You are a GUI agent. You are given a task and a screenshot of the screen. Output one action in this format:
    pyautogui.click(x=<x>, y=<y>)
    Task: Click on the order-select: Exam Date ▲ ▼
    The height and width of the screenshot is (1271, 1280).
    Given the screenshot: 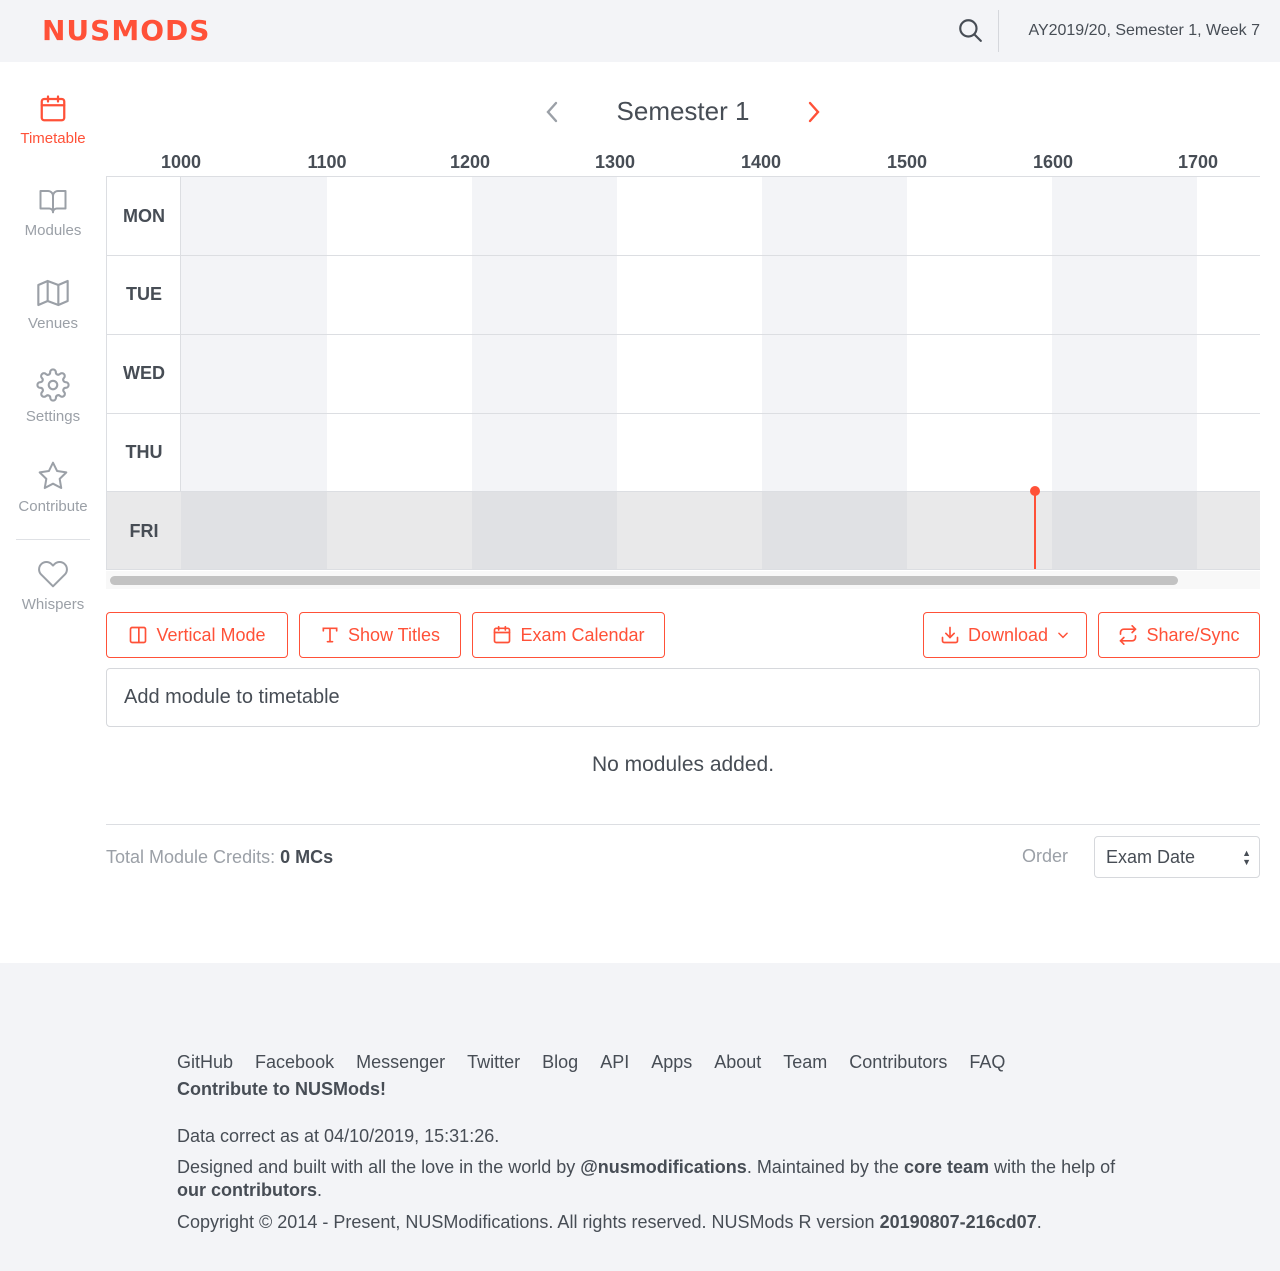 What is the action you would take?
    pyautogui.click(x=1177, y=857)
    